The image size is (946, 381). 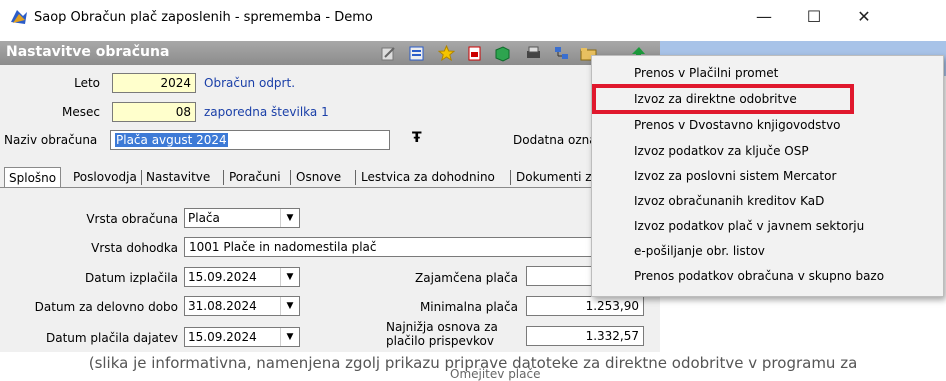 What do you see at coordinates (468, 307) in the screenshot?
I see `minimalna-label: Minimalna plača` at bounding box center [468, 307].